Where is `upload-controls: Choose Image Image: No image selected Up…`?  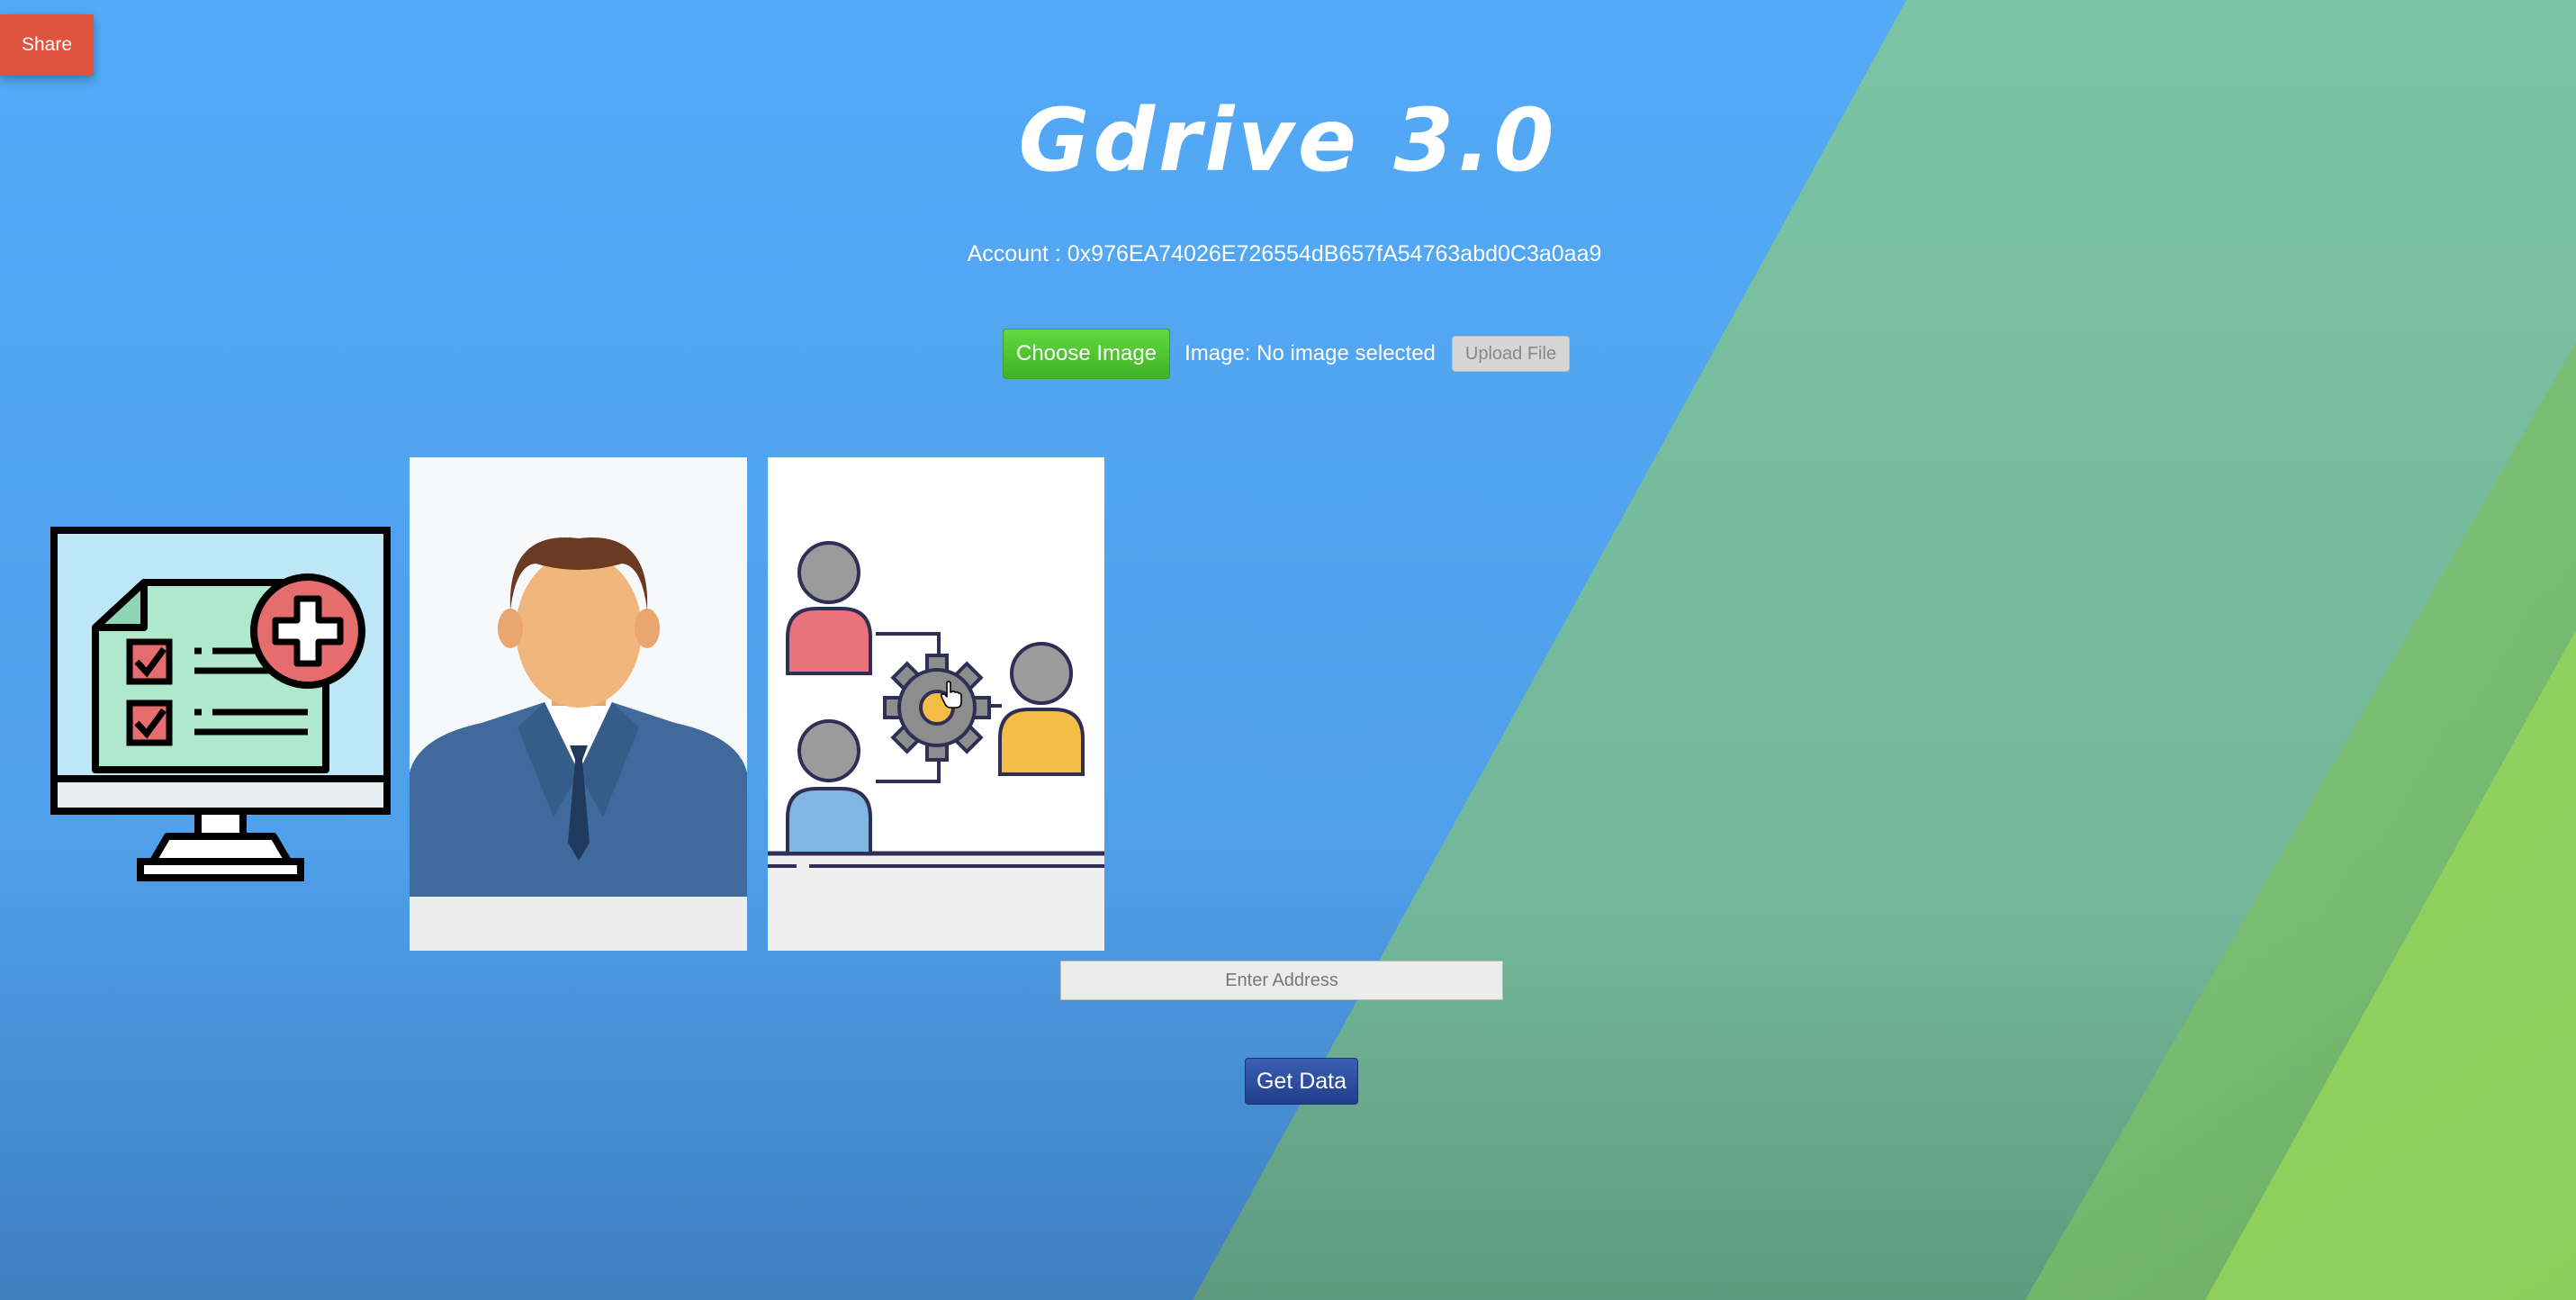 upload-controls: Choose Image Image: No image selected Up… is located at coordinates (1287, 354).